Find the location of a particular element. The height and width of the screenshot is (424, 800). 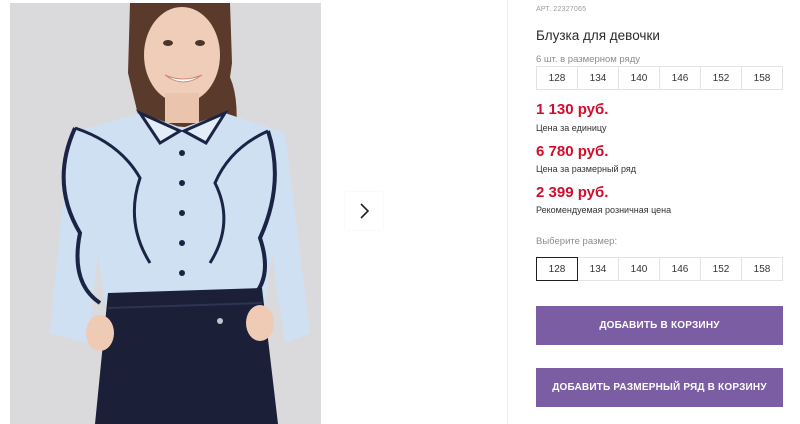

row-price-note: Цена за размерный ряд is located at coordinates (586, 169).